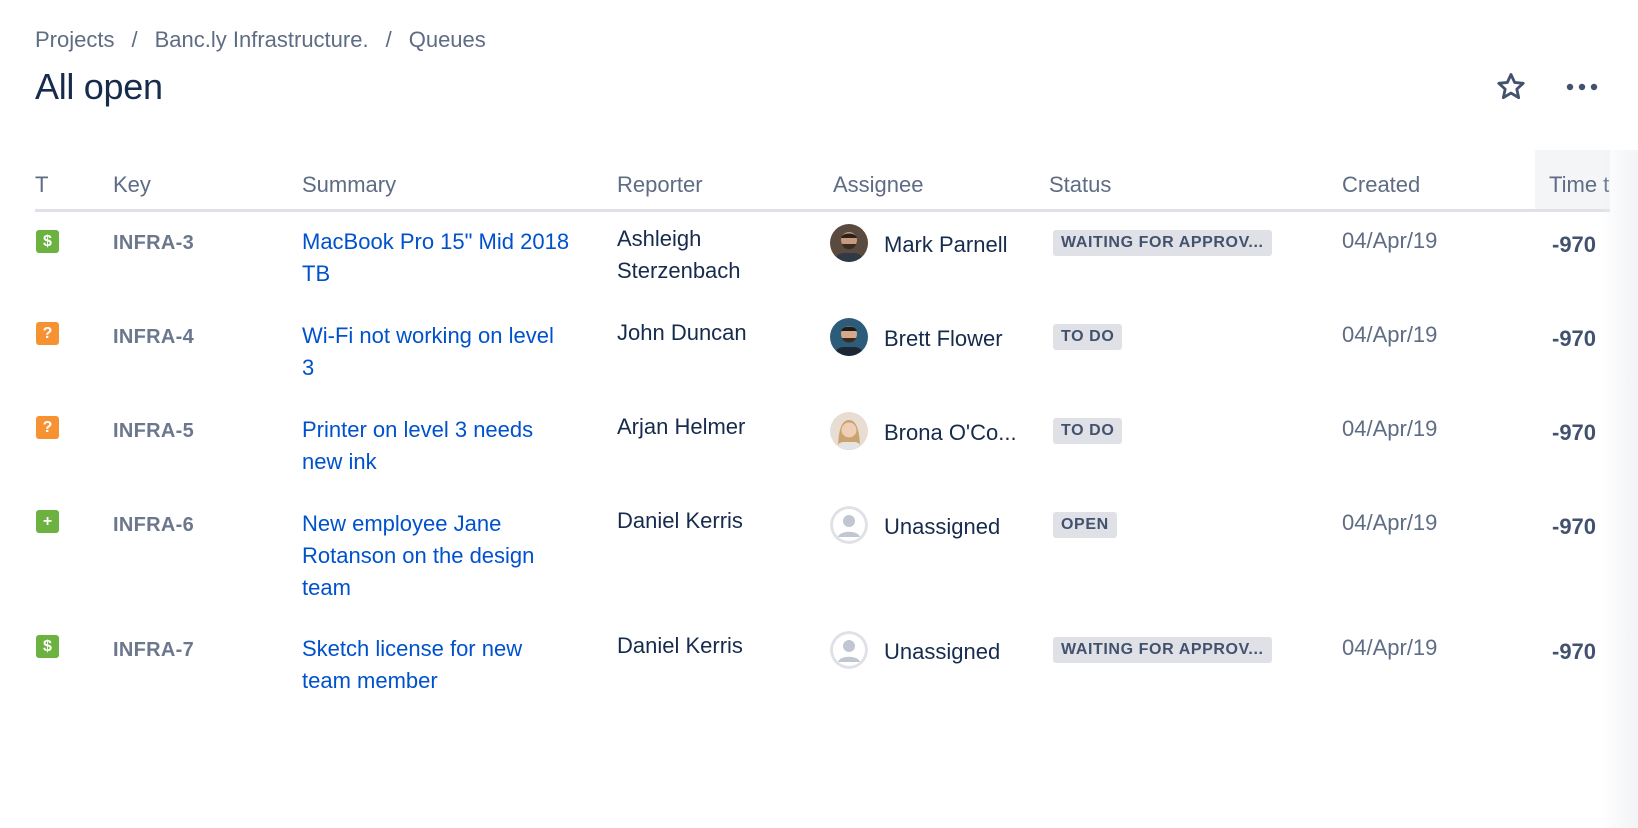  Describe the element at coordinates (946, 244) in the screenshot. I see `assignee-name: Mark Parnell` at that location.